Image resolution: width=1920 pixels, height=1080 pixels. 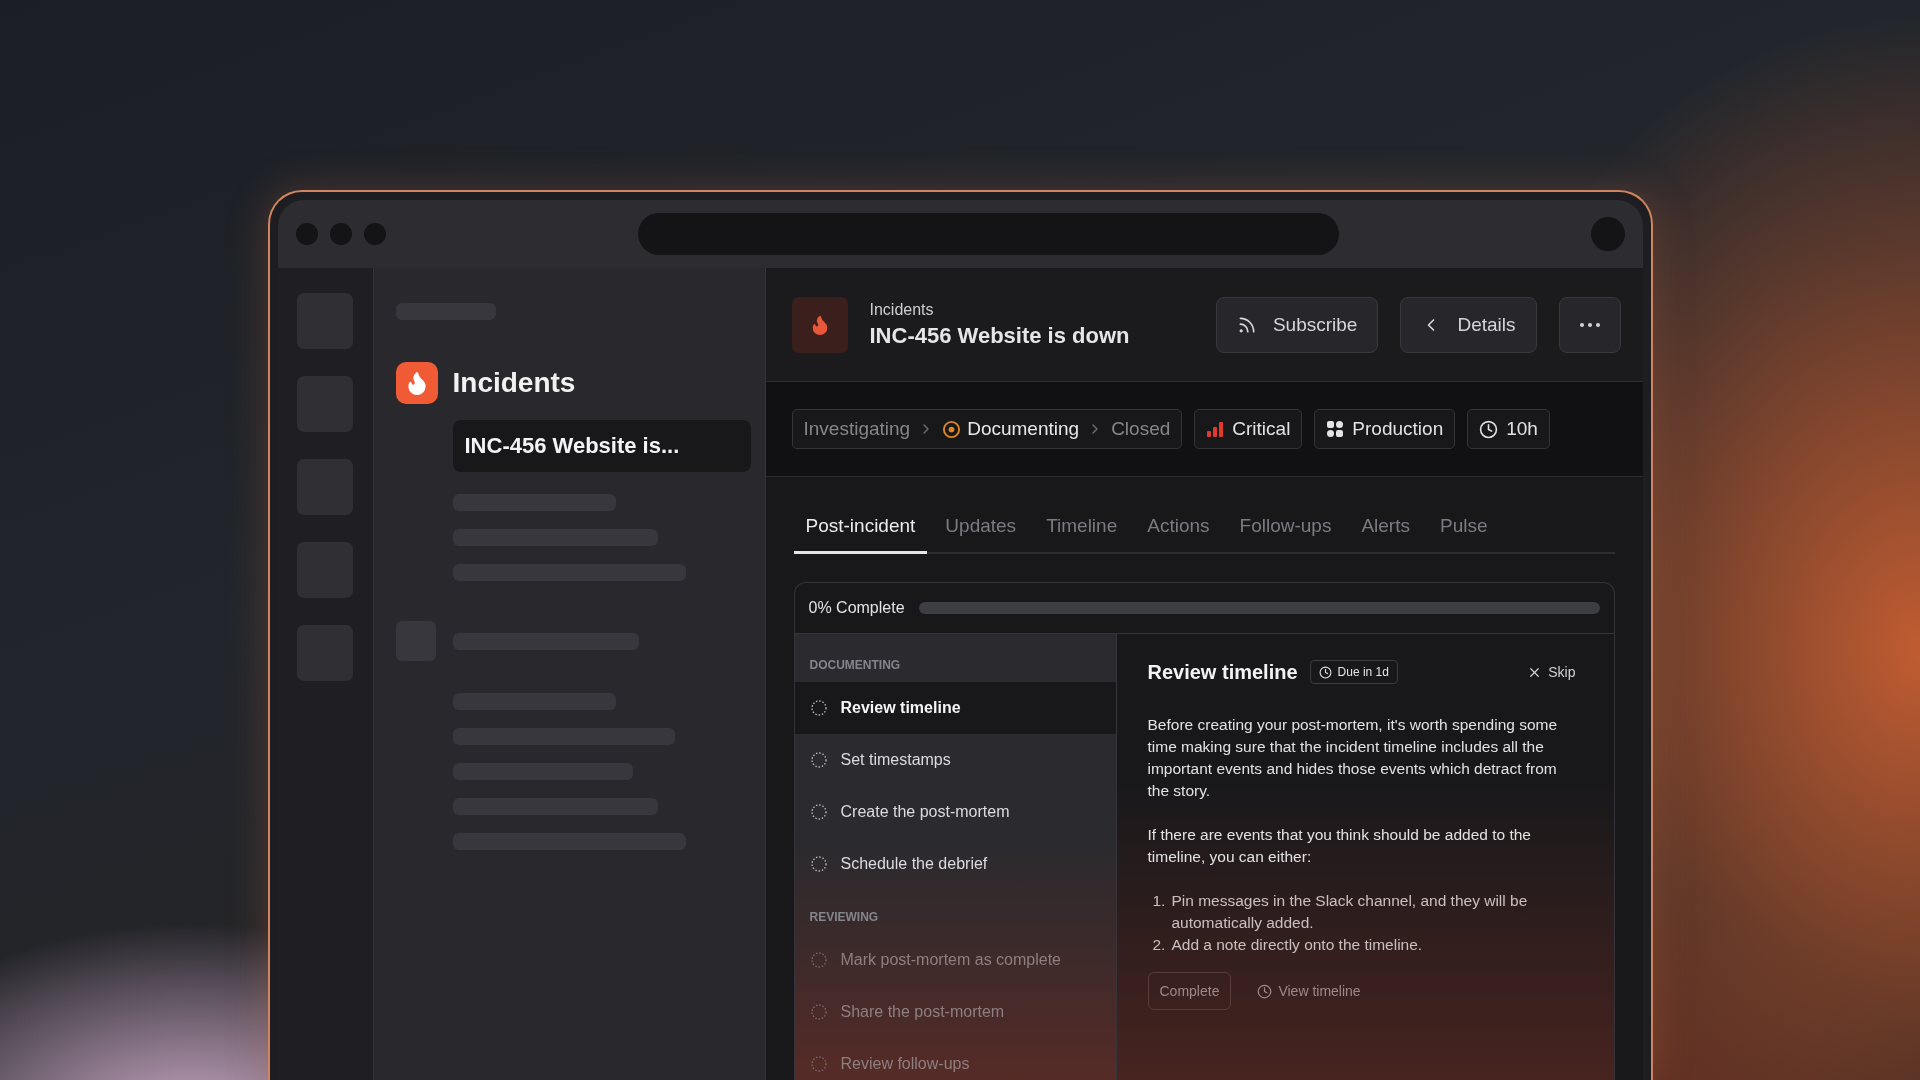 I want to click on tab: Timeline, so click(x=1082, y=529).